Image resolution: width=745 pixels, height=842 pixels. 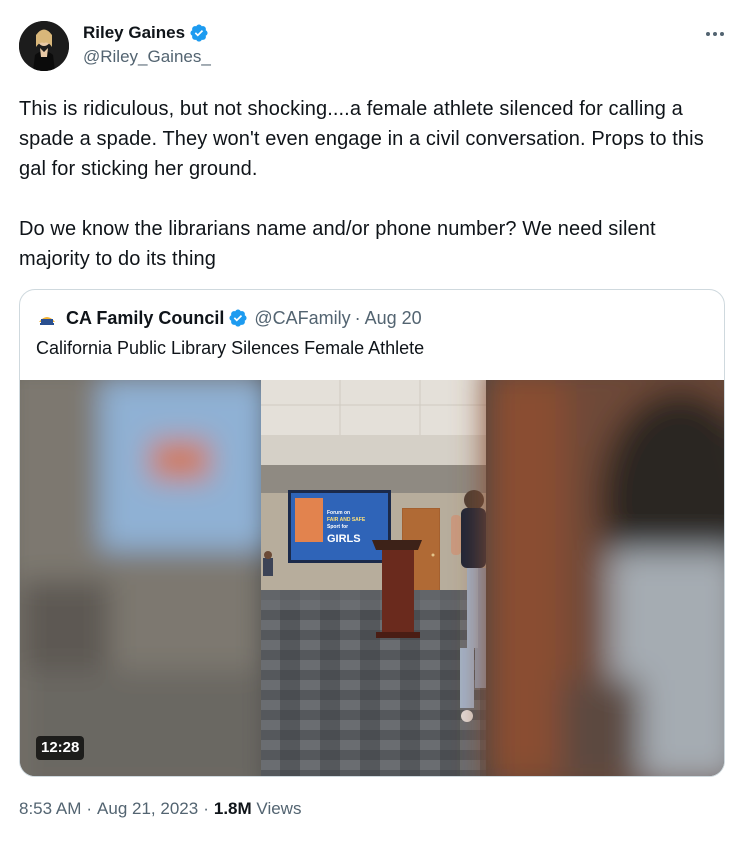 I want to click on projector-line-2: FAIR AND SAFE, so click(x=346, y=520).